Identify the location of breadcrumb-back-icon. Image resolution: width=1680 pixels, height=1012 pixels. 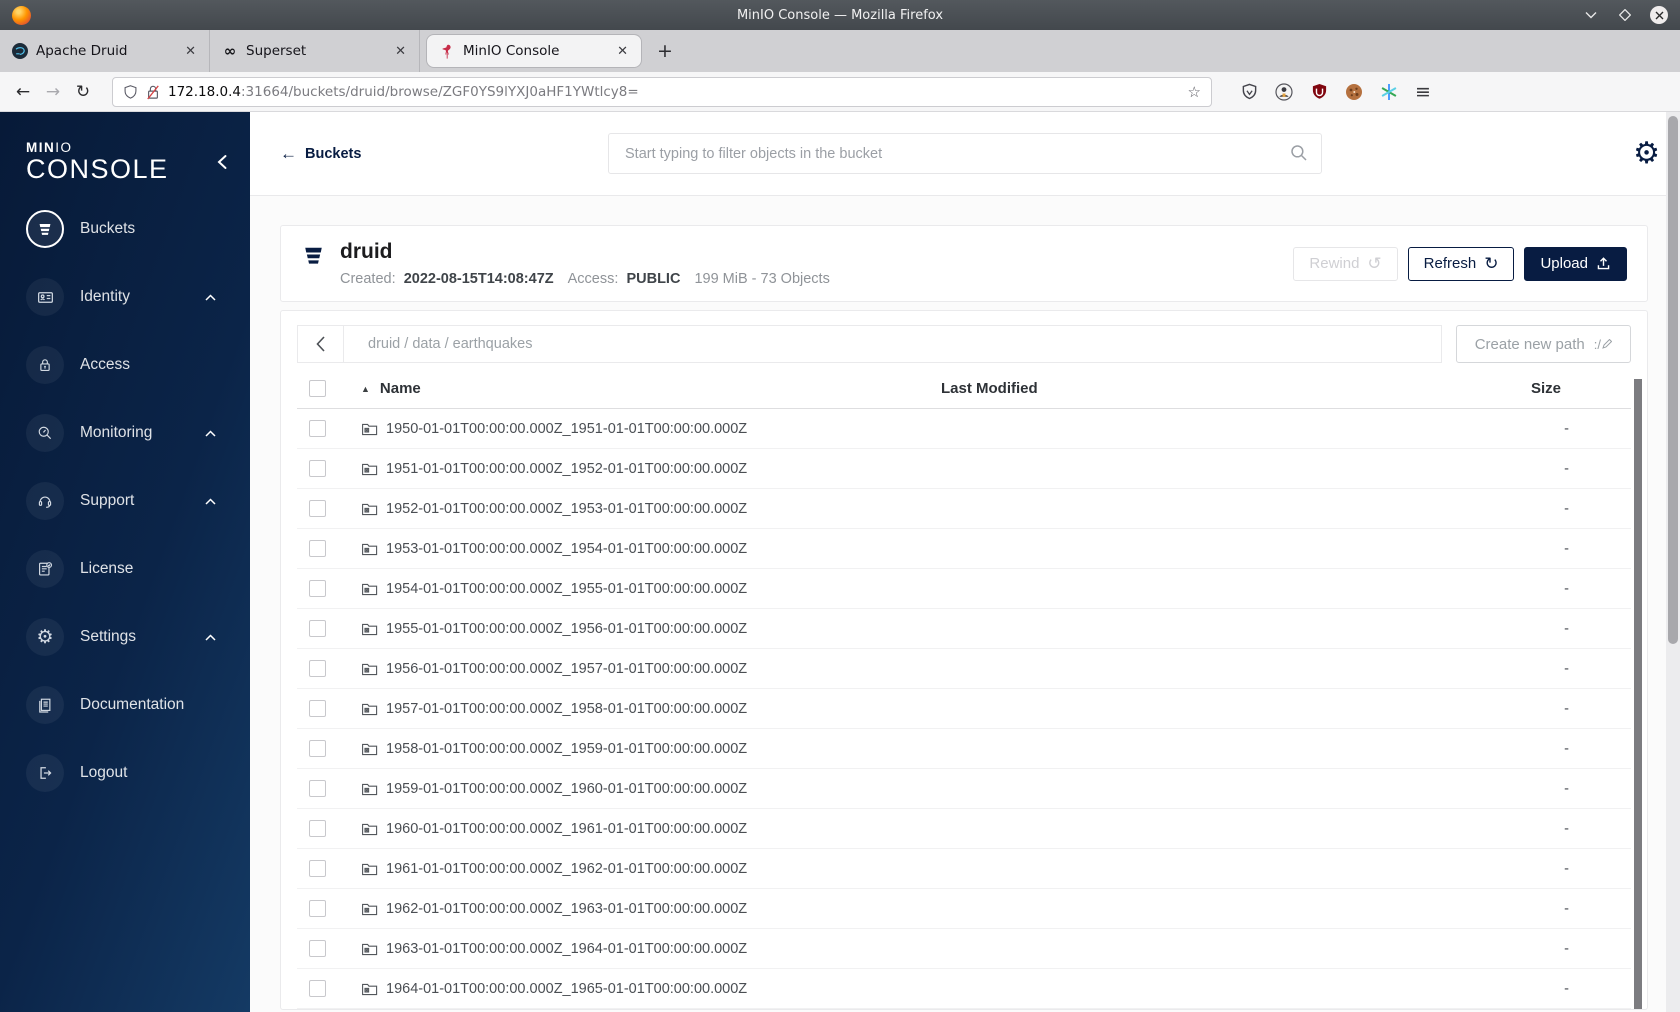
(321, 344).